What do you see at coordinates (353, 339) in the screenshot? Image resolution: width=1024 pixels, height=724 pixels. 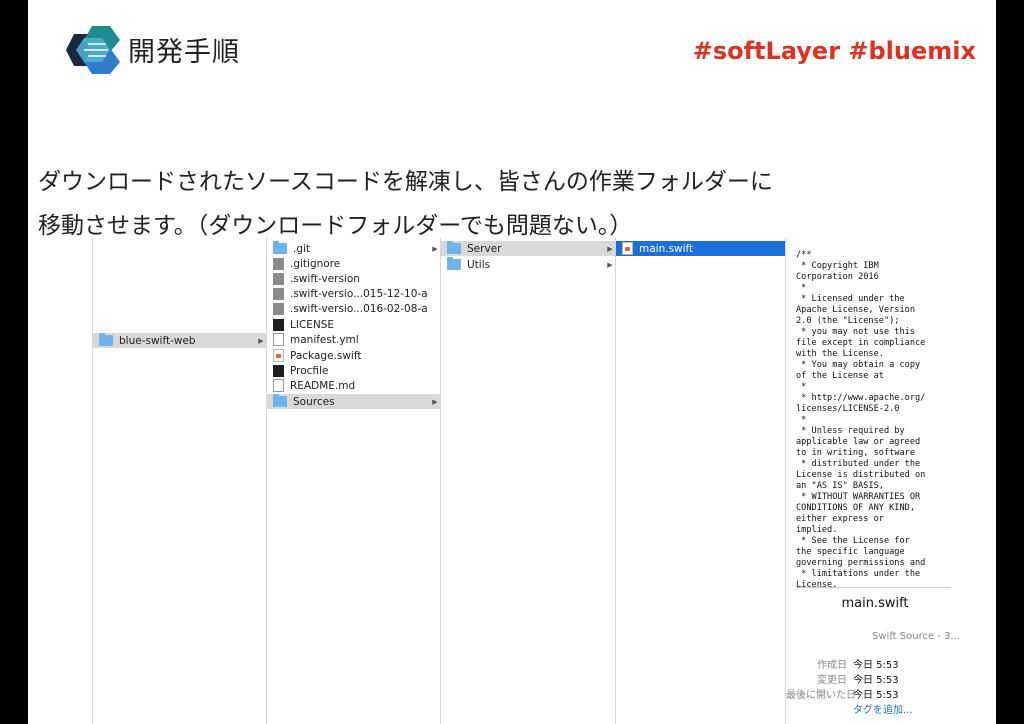 I see `list-item-manifest: manifest.yml` at bounding box center [353, 339].